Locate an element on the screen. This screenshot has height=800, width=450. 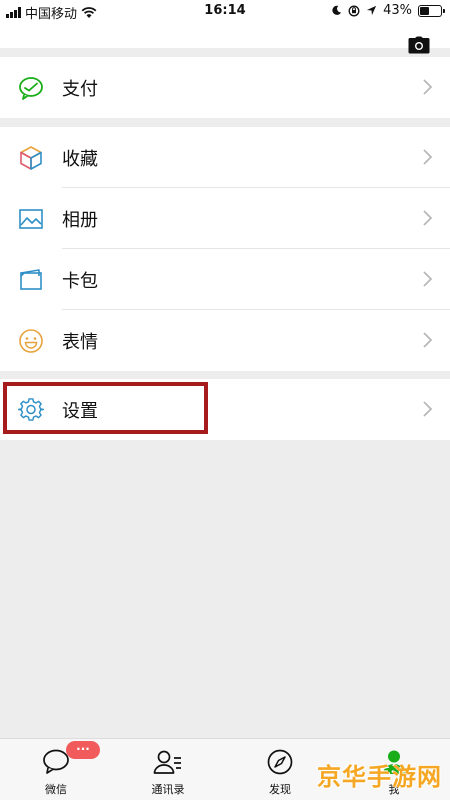
menu-label-album: 相册 is located at coordinates (80, 220).